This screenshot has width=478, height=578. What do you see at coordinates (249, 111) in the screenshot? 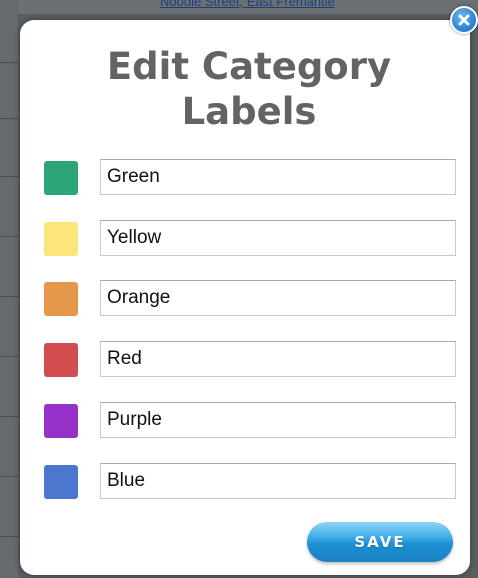
I see `dialog-title-line2: Labels` at bounding box center [249, 111].